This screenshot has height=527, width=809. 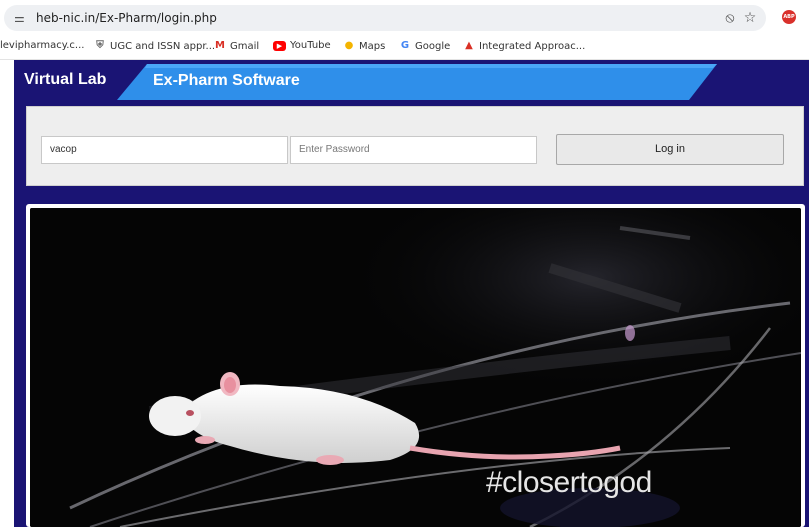 What do you see at coordinates (164, 150) in the screenshot?
I see `username-input: vacop` at bounding box center [164, 150].